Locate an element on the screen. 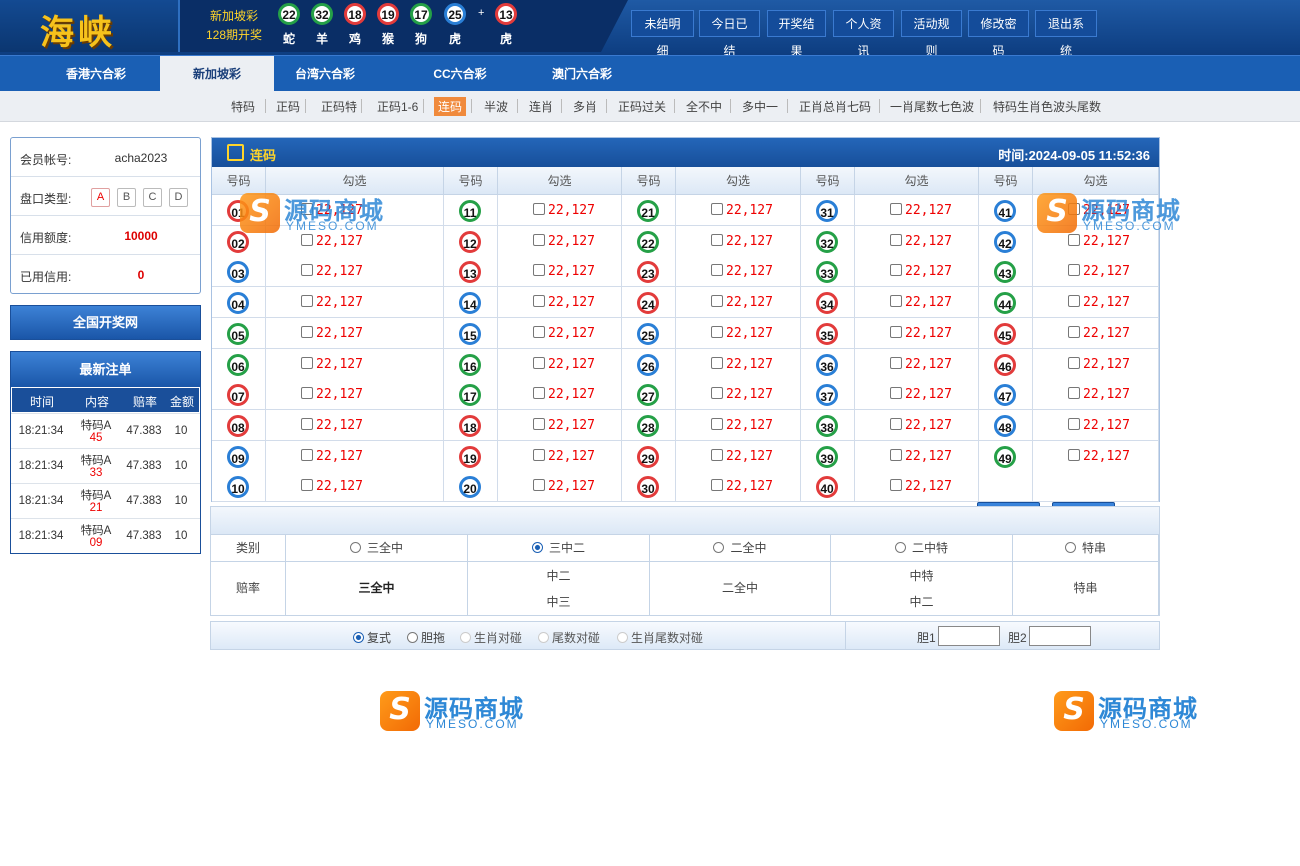 The height and width of the screenshot is (866, 1300). play-type-tab: 正码特 is located at coordinates (339, 106).